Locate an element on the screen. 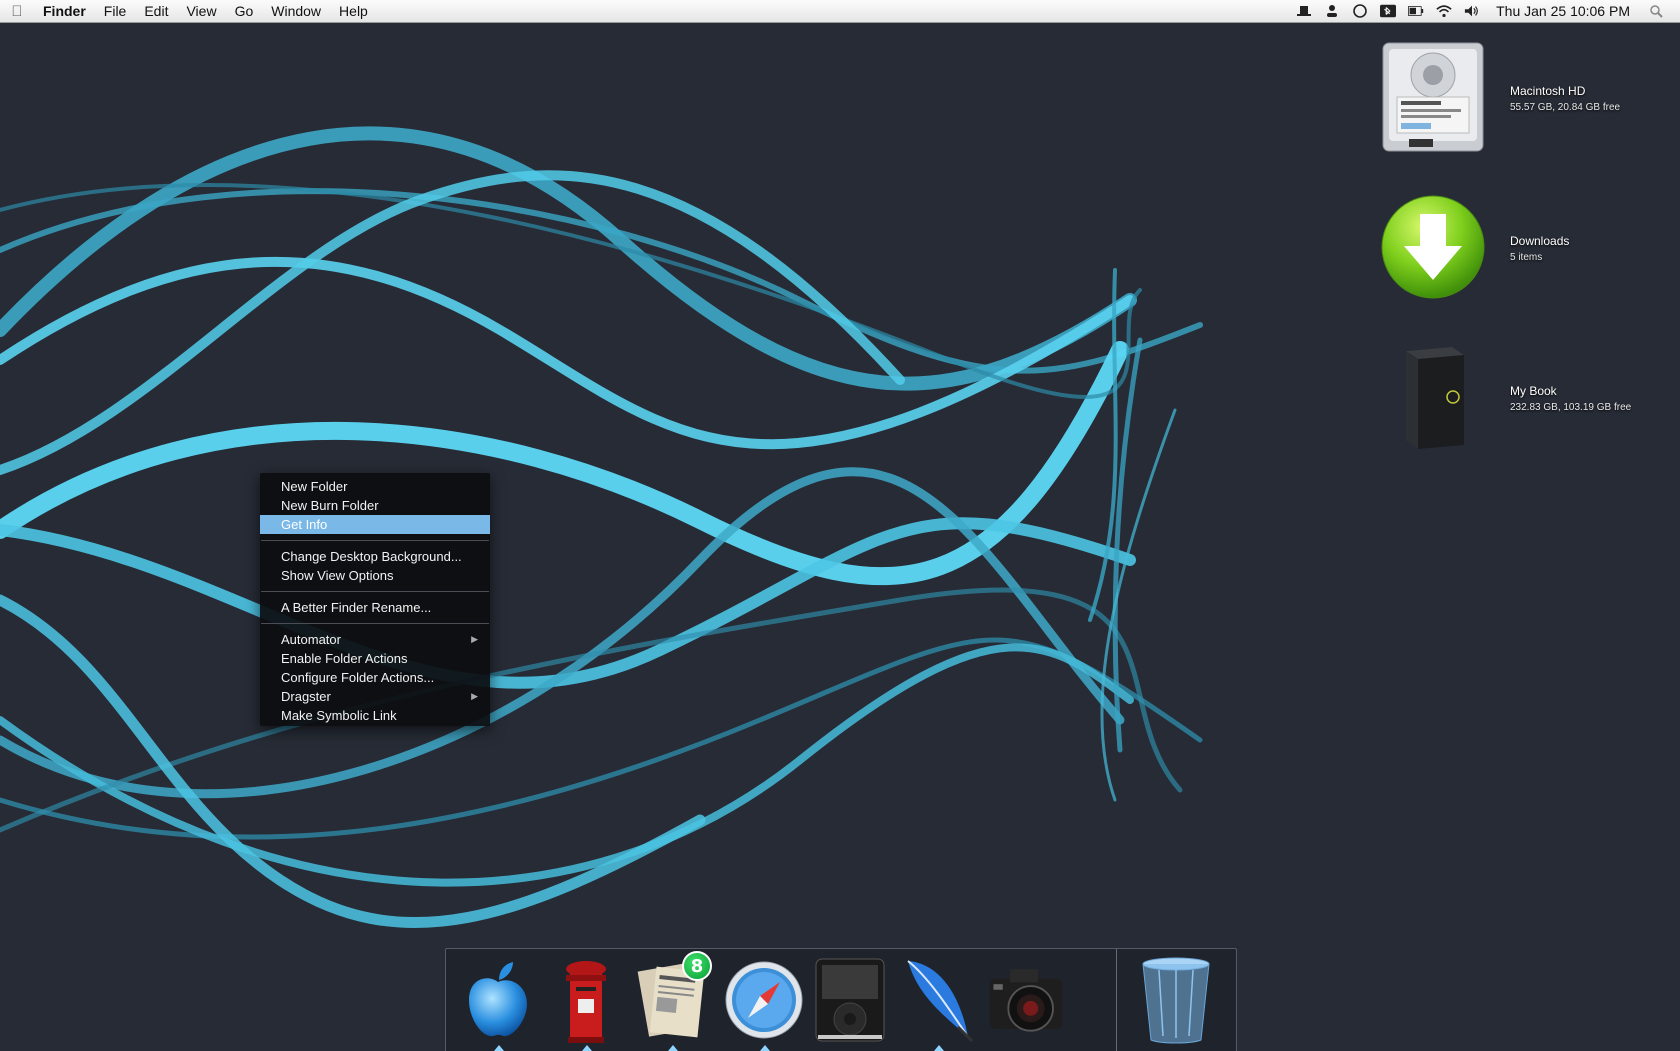 The image size is (1680, 1051). menu-finder: Finder is located at coordinates (64, 11).